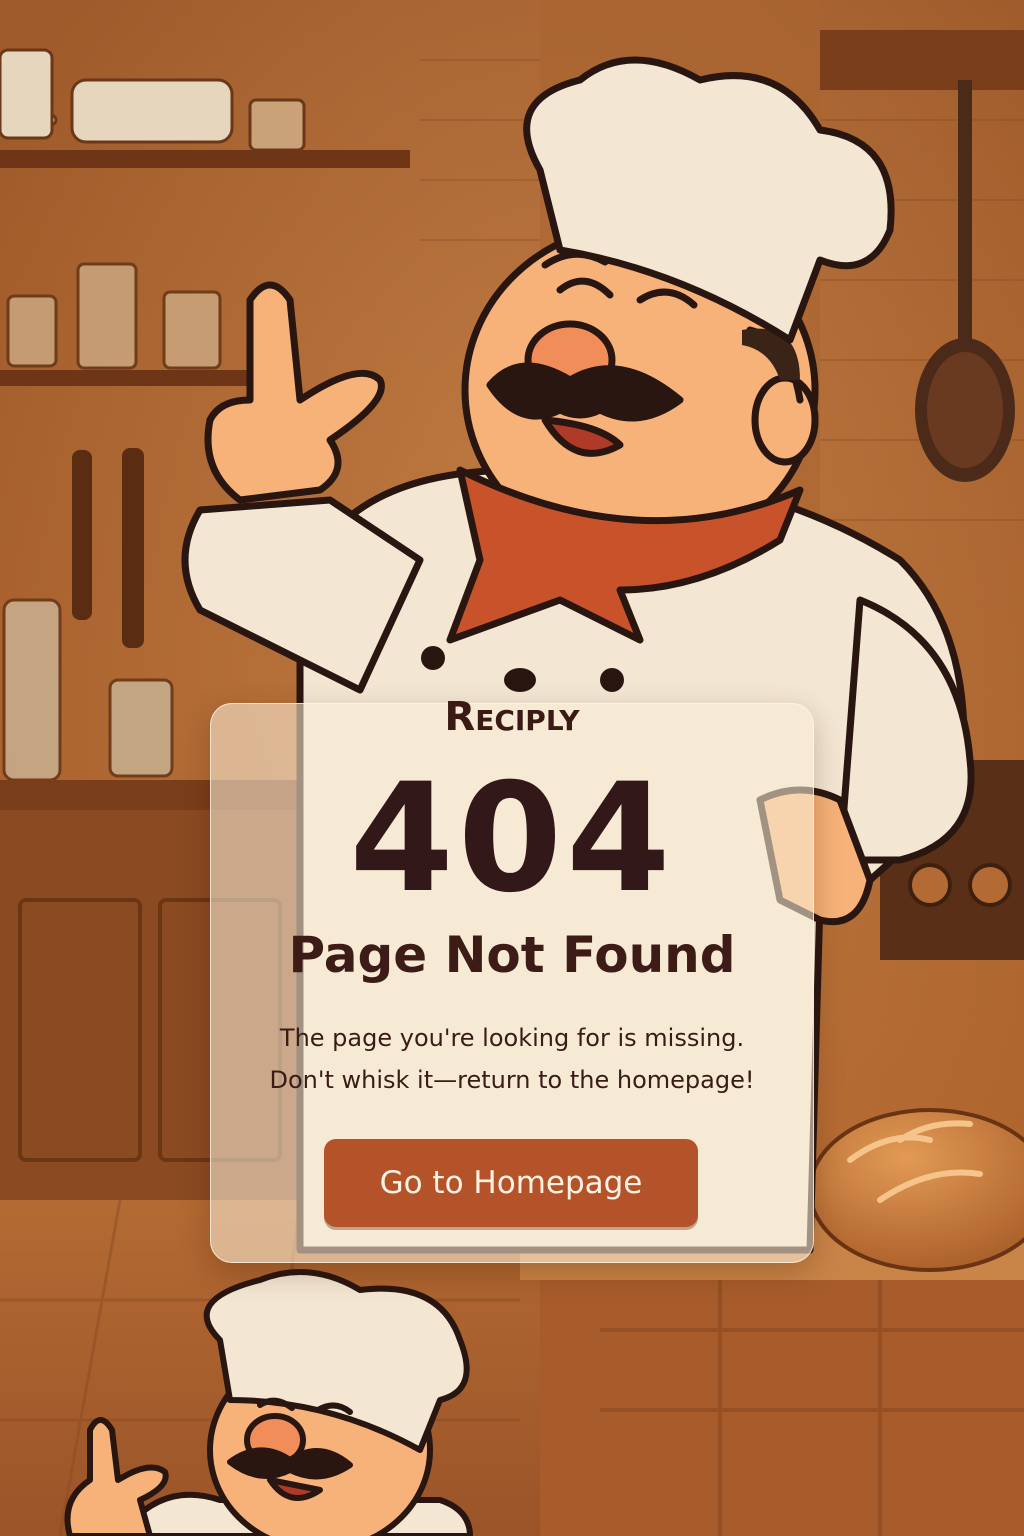  I want to click on go-to-homepage-button: Go to Homepage, so click(511, 1183).